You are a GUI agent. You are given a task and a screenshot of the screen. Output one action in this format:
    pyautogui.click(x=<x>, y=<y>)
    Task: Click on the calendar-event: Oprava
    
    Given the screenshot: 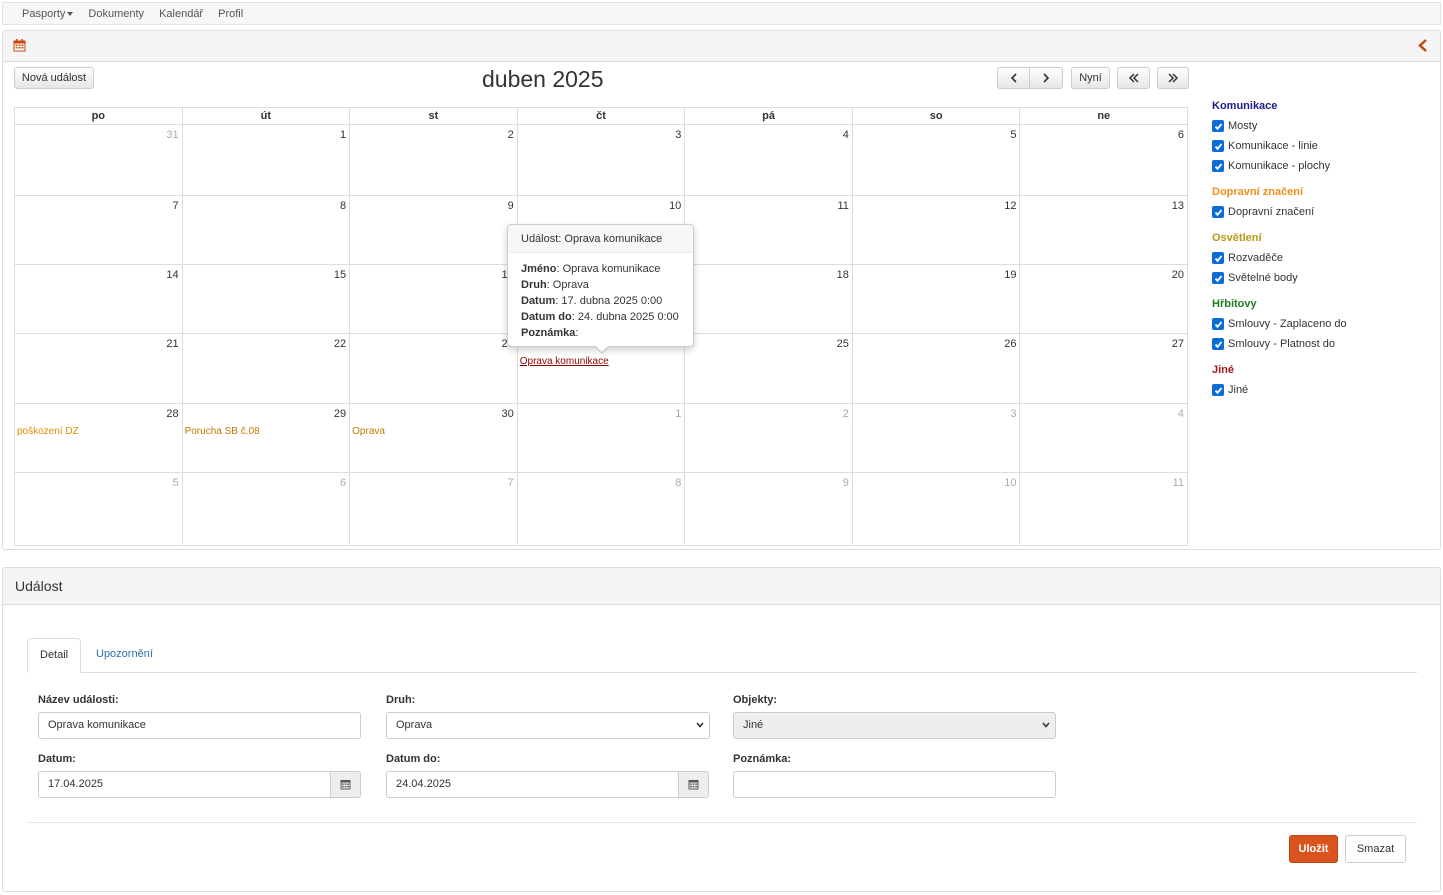 What is the action you would take?
    pyautogui.click(x=368, y=431)
    